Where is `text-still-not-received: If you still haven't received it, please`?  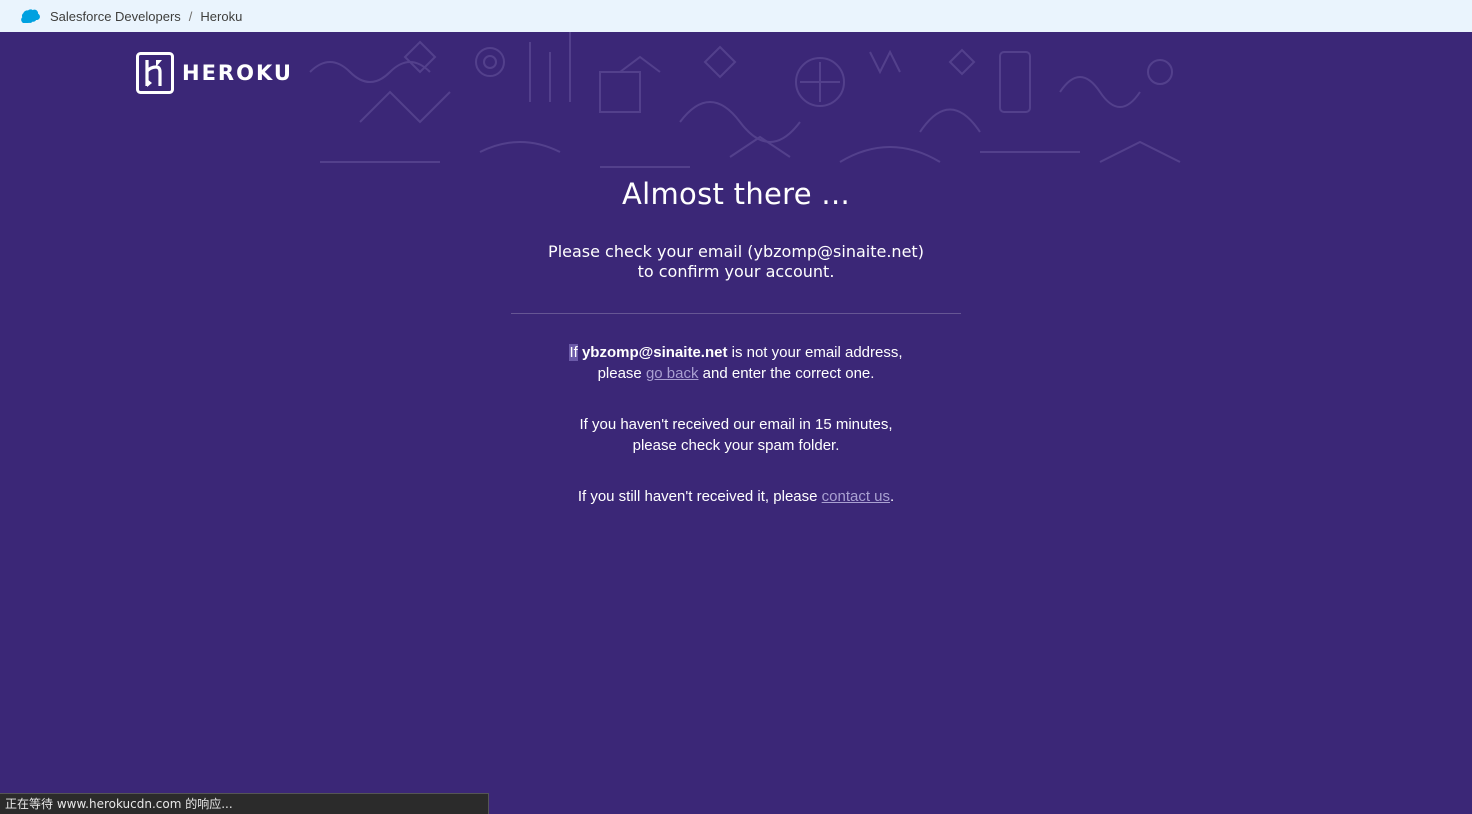 text-still-not-received: If you still haven't received it, please is located at coordinates (699, 496).